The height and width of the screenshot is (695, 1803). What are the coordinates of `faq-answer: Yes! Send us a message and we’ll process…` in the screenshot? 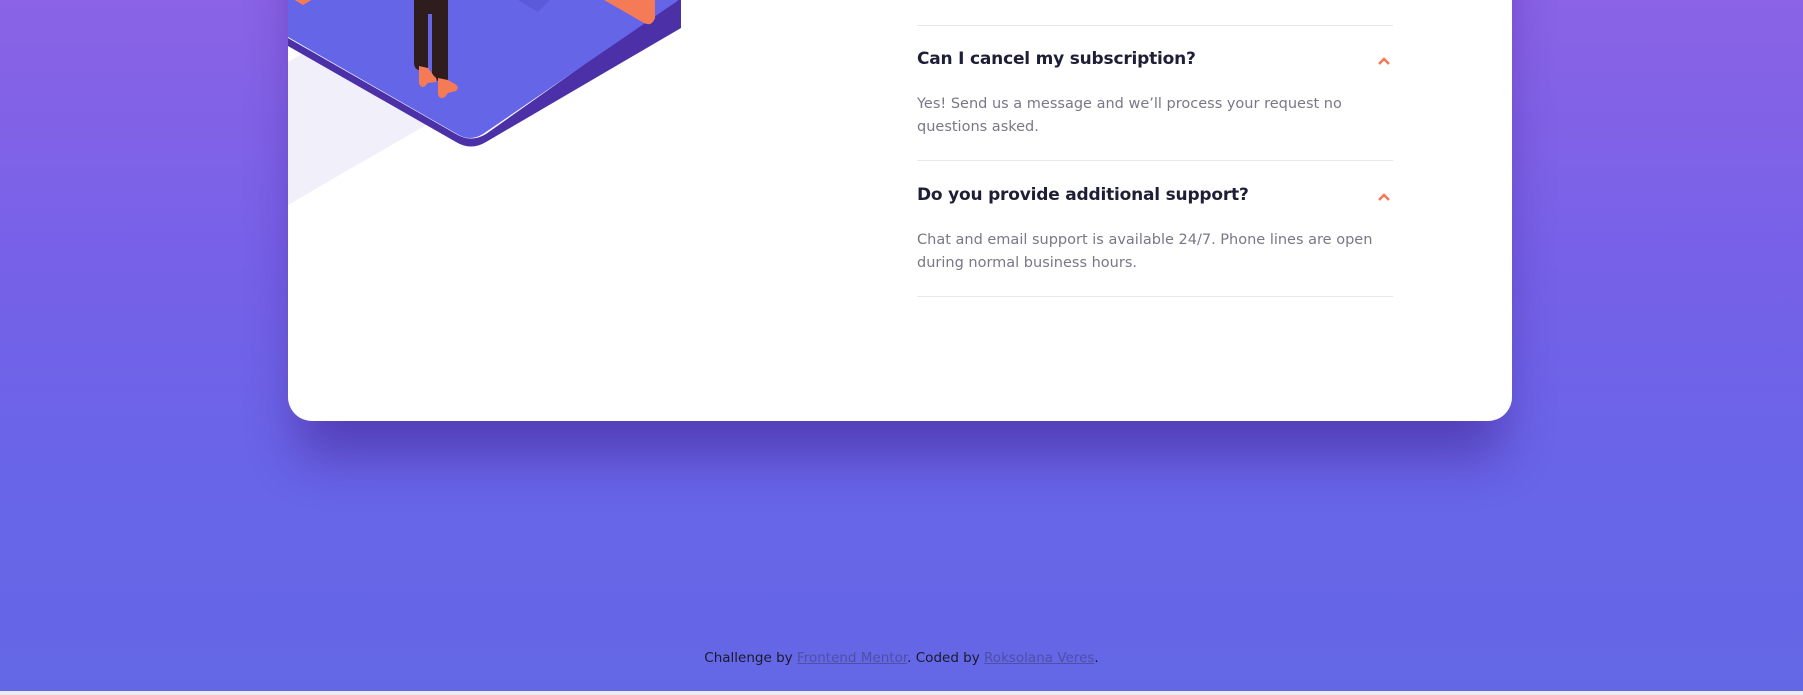 It's located at (1129, 115).